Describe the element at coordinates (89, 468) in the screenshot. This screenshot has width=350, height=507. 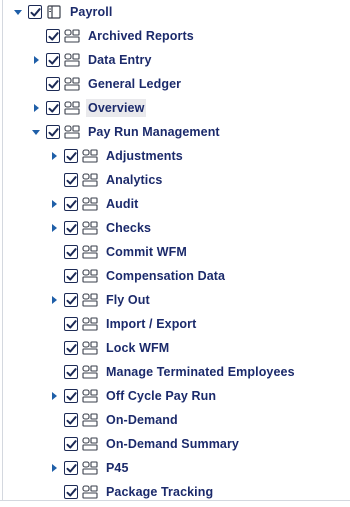
I see `tree-row: P45` at that location.